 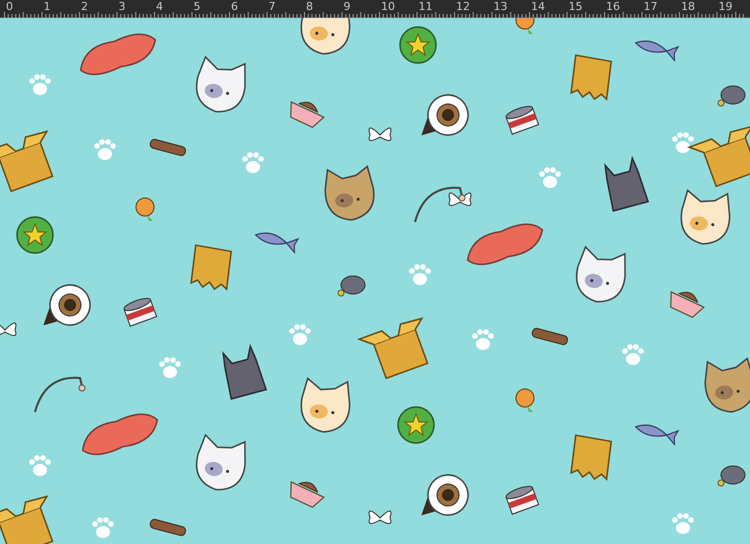 What do you see at coordinates (159, 7) in the screenshot?
I see `ruler-label: 4` at bounding box center [159, 7].